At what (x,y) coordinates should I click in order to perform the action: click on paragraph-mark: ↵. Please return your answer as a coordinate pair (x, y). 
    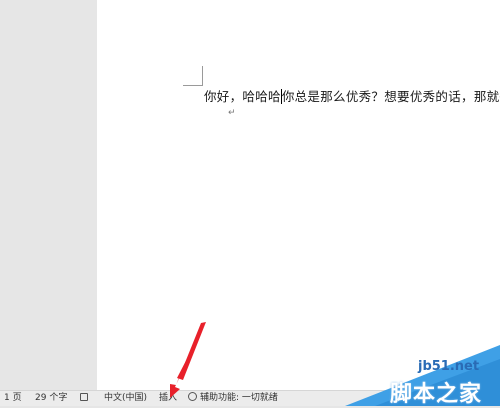
    Looking at the image, I should click on (232, 113).